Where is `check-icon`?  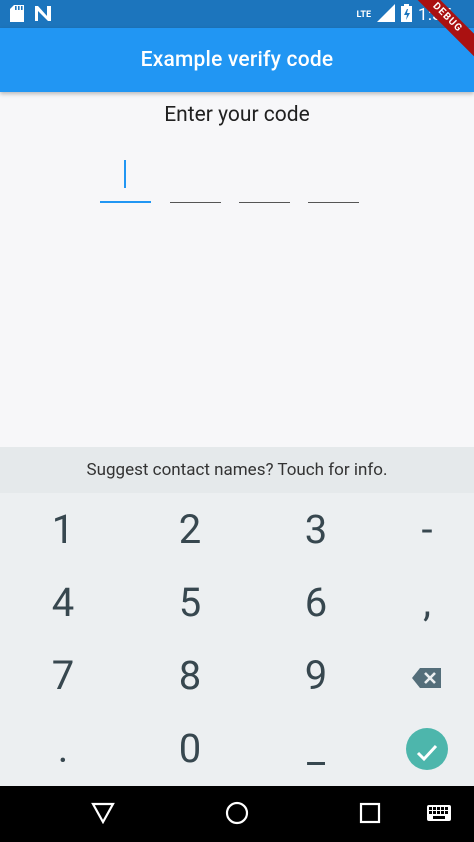
check-icon is located at coordinates (427, 748).